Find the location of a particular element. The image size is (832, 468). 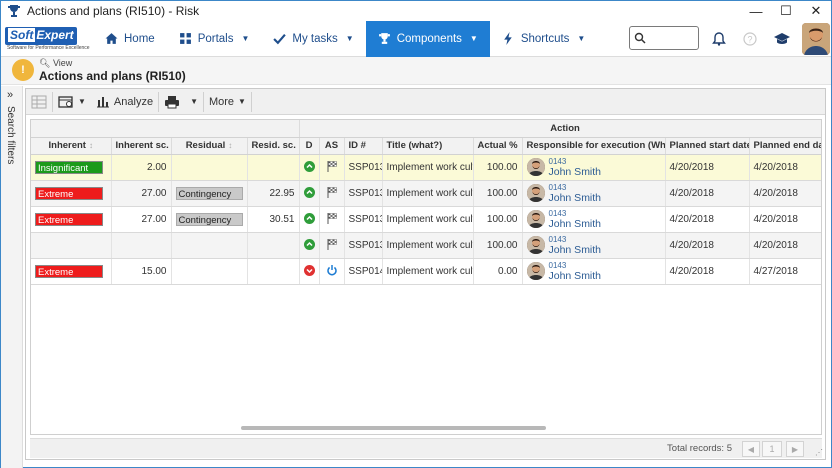

planned-start-cell: 4/20/2018 is located at coordinates (707, 219).